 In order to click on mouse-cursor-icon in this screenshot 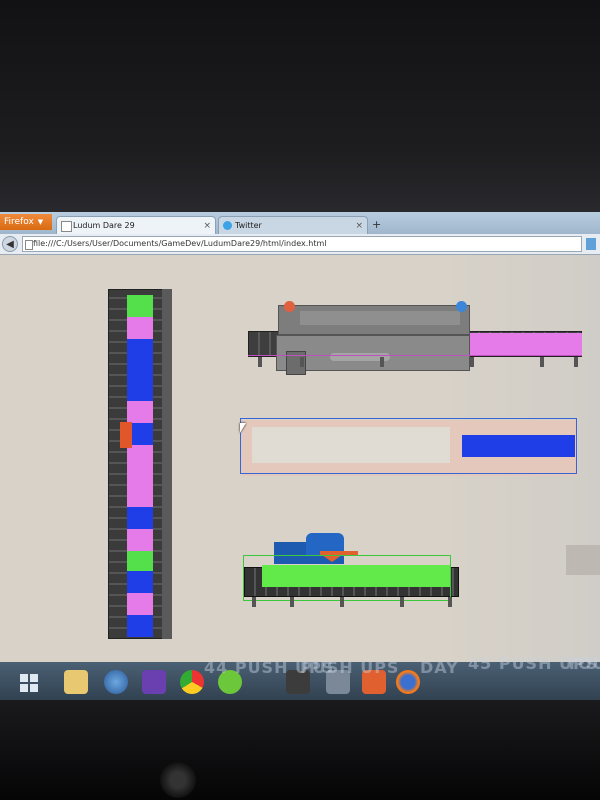, I will do `click(243, 428)`.